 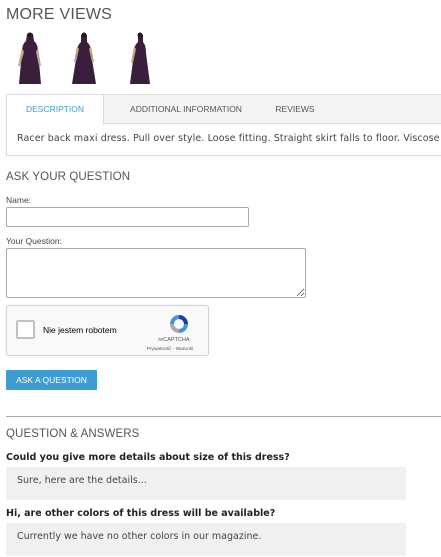 I want to click on thumbnail-strip, so click(x=94, y=58).